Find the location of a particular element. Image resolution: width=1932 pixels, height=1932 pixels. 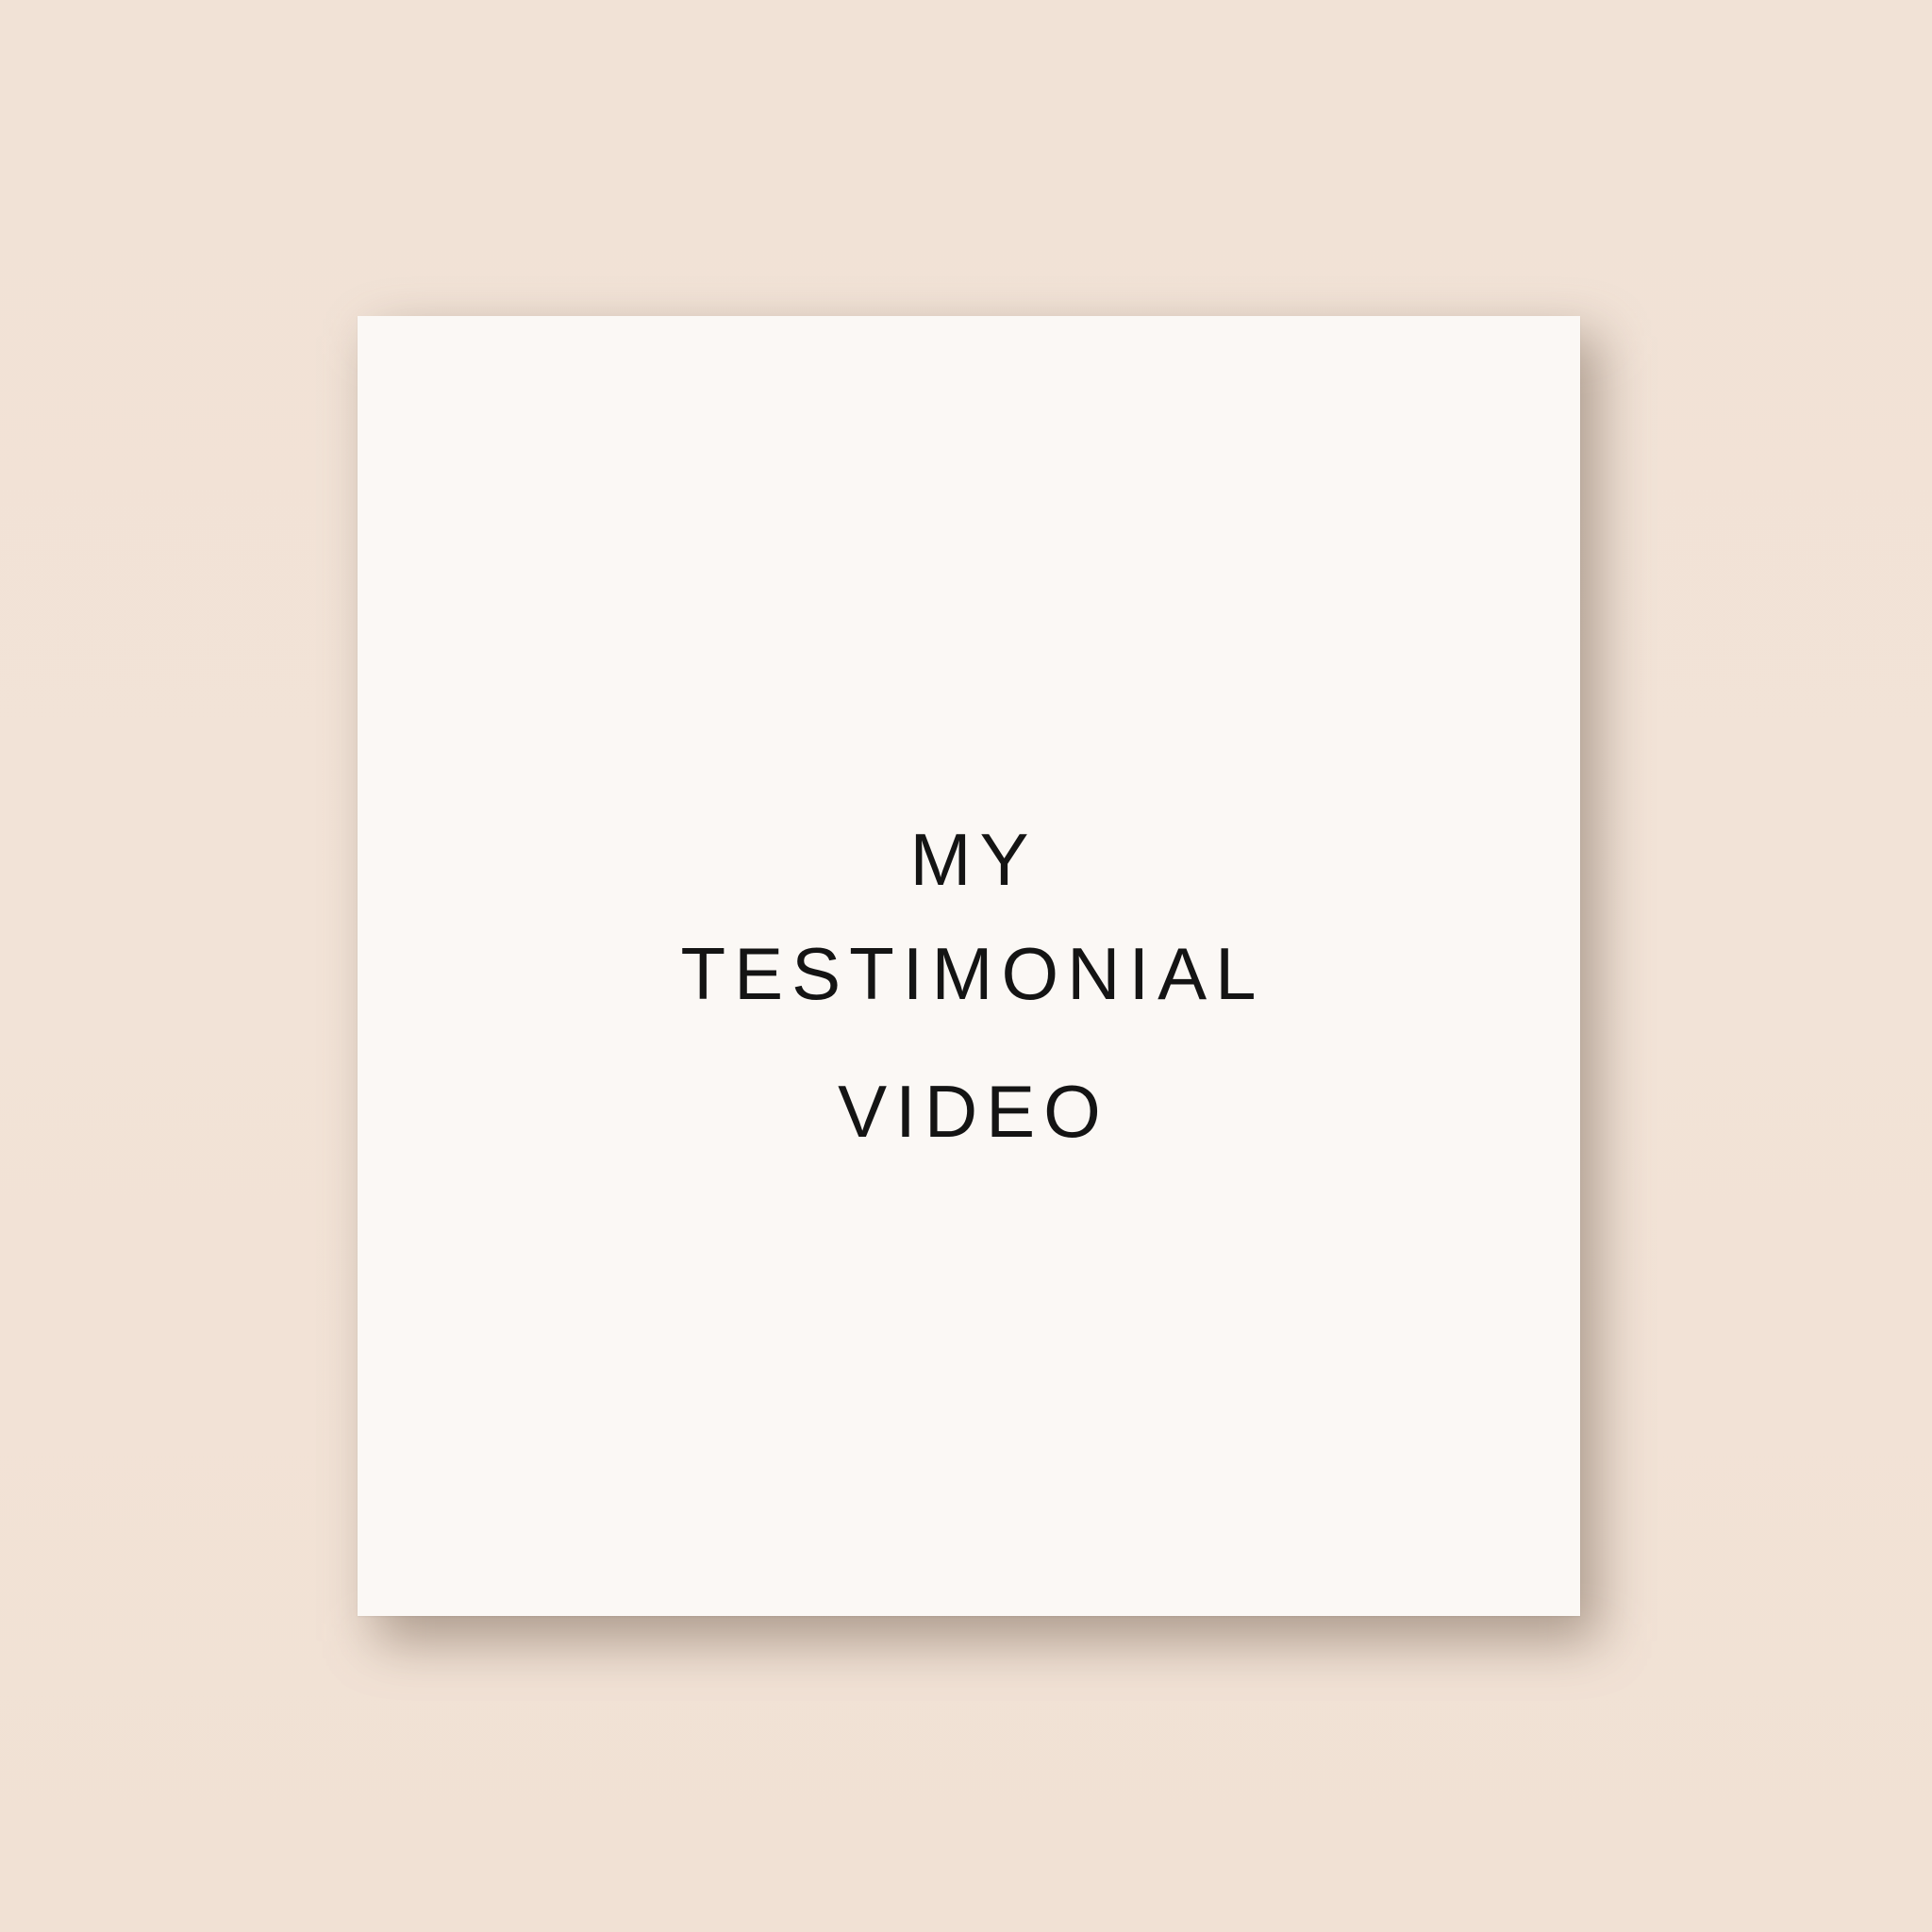

title-line-2: TESTIMONIAL is located at coordinates (972, 974).